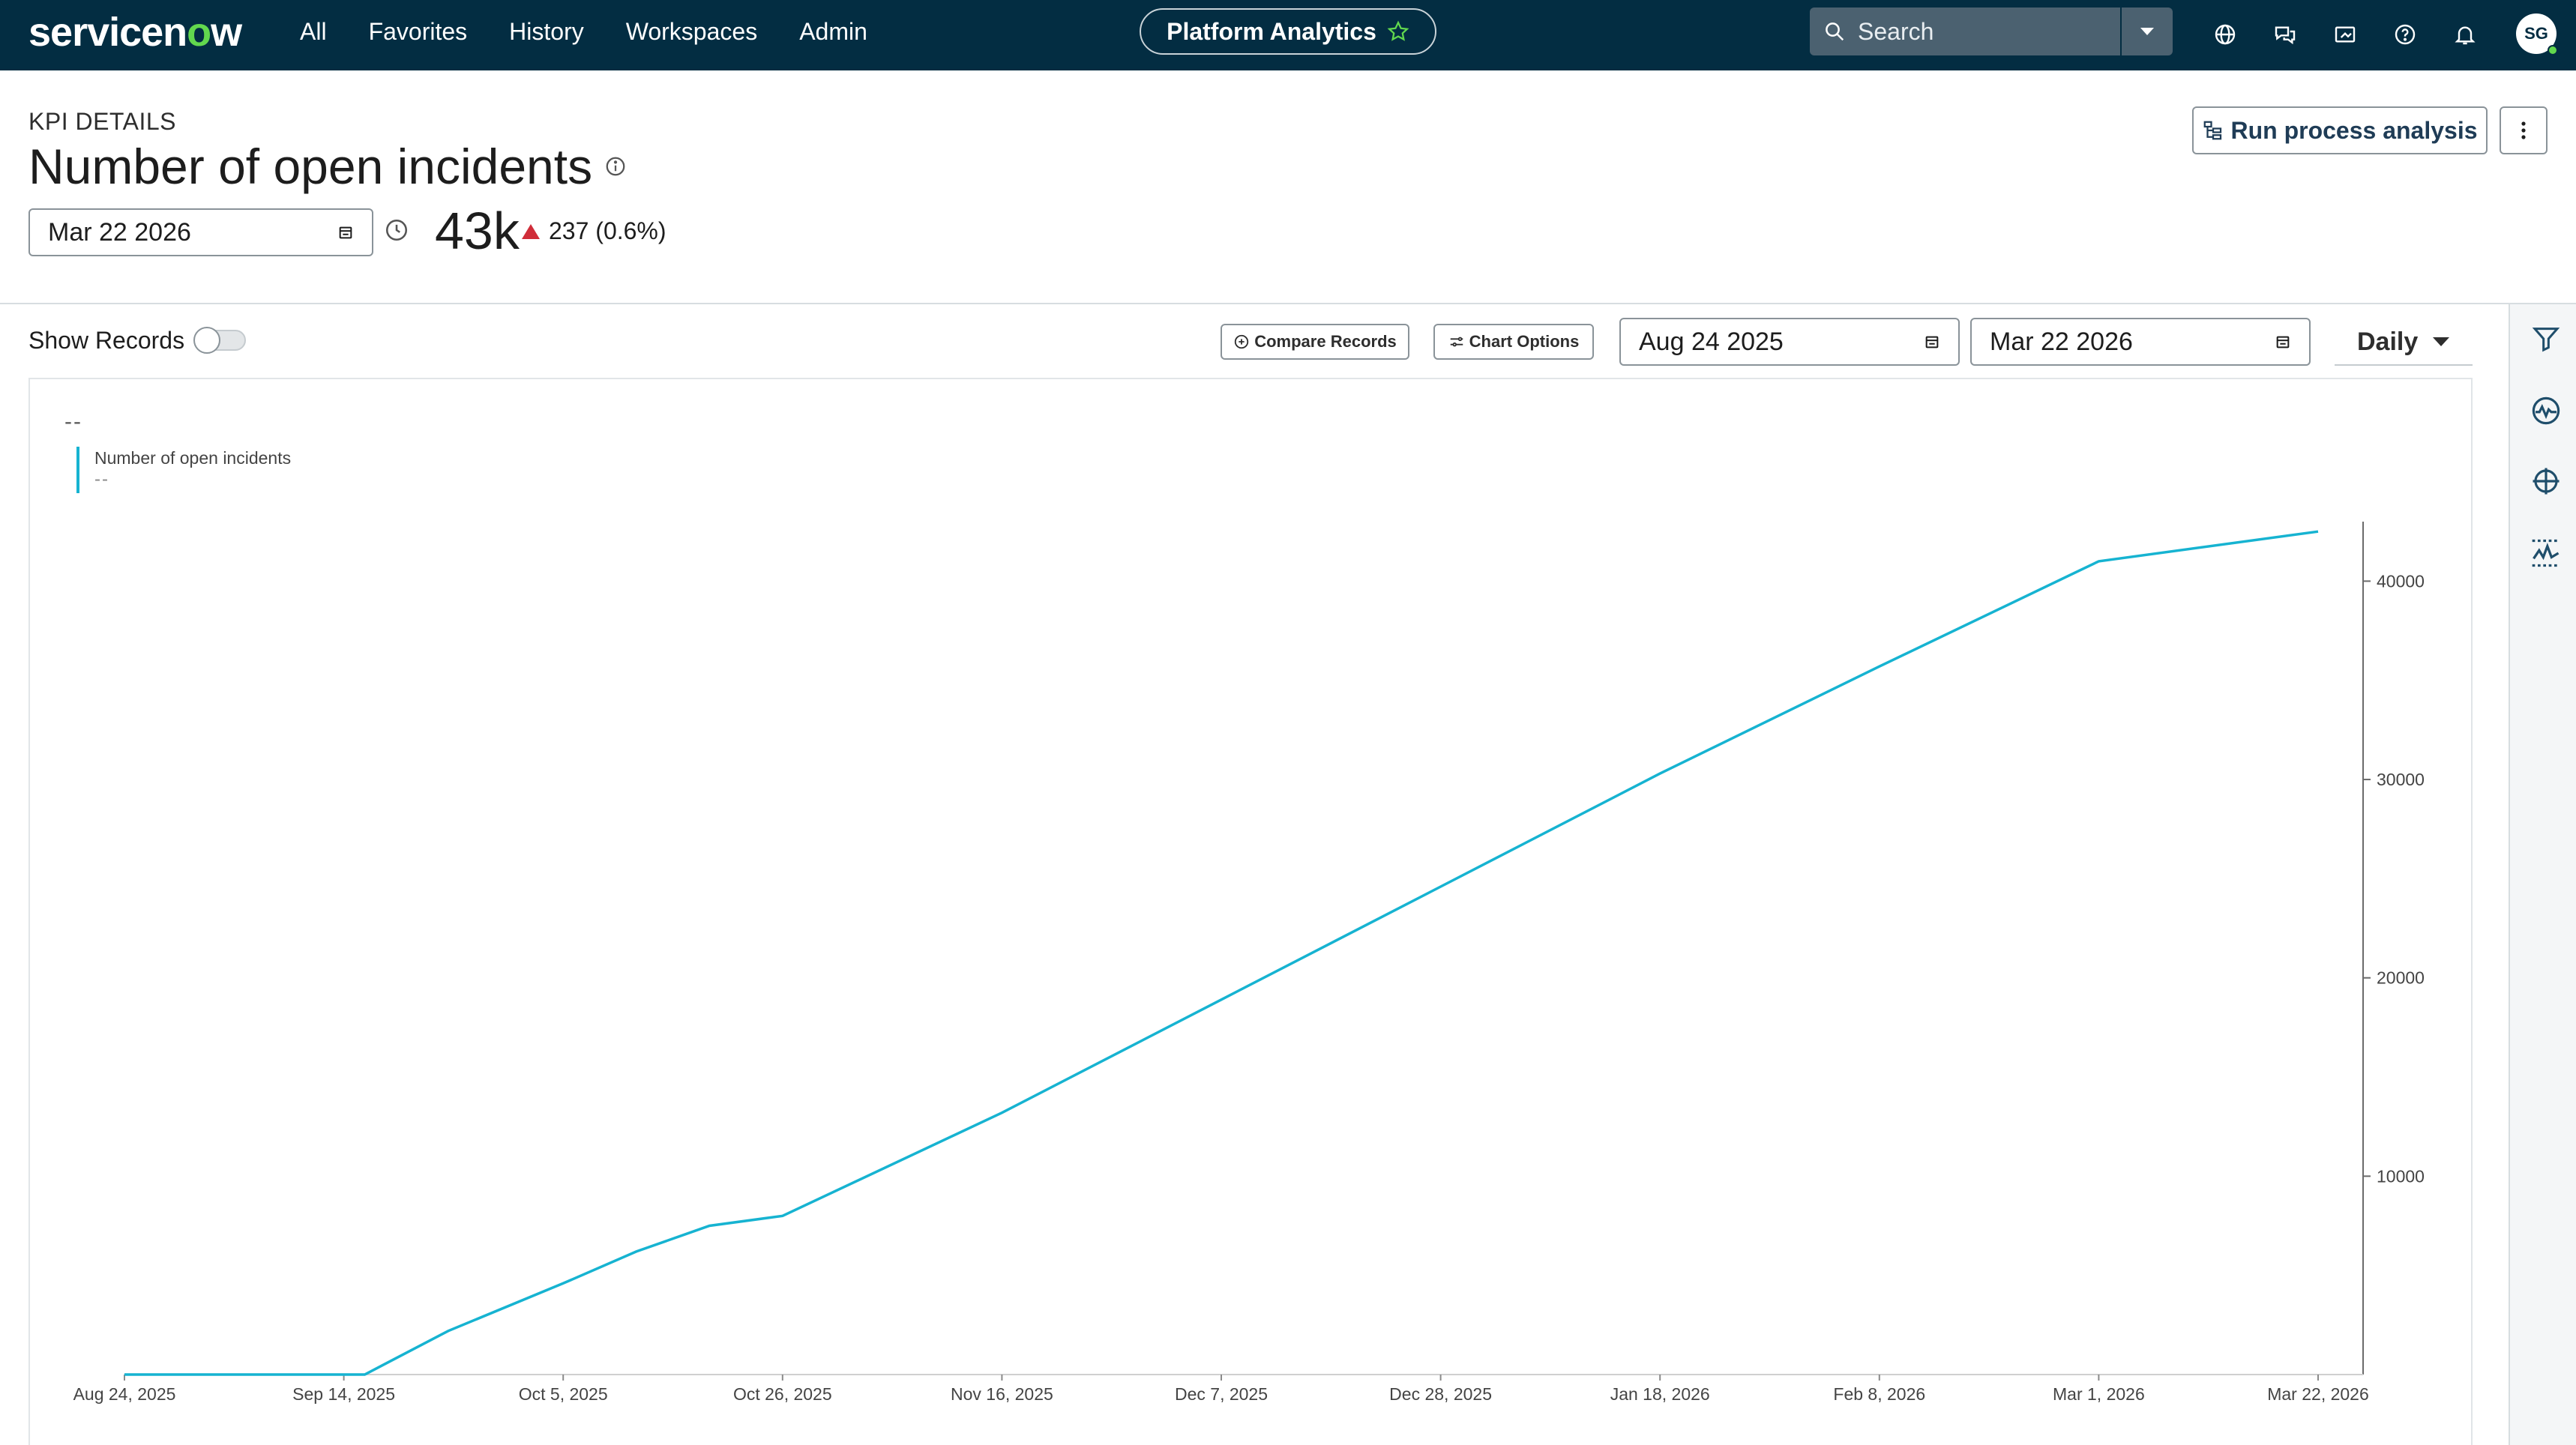 This screenshot has width=2576, height=1445. I want to click on x-tick-label: Sep 14, 2025, so click(343, 1394).